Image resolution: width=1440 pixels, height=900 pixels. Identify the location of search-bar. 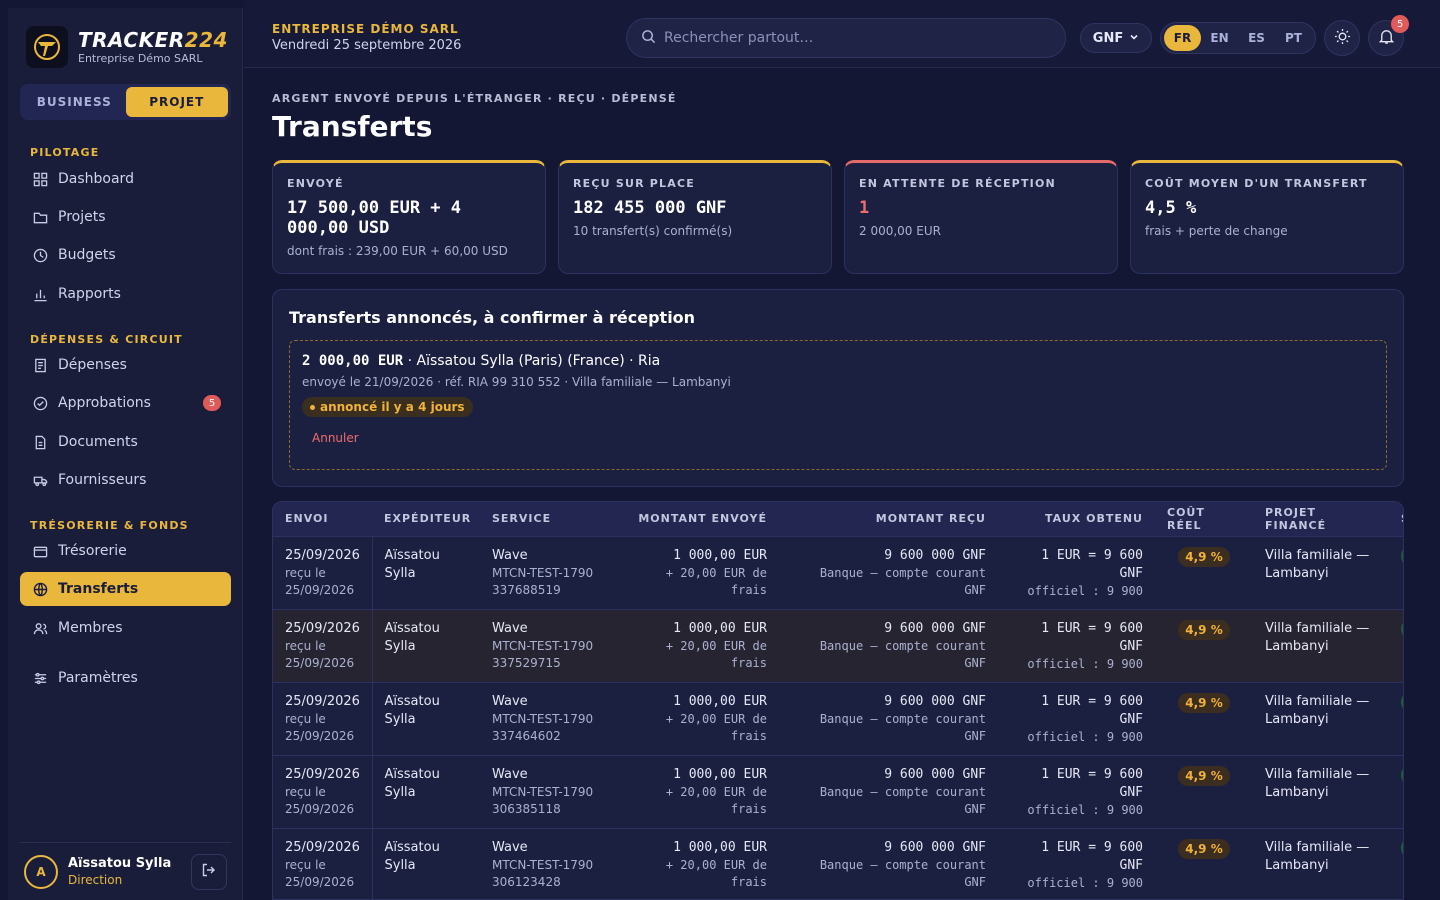
(846, 38).